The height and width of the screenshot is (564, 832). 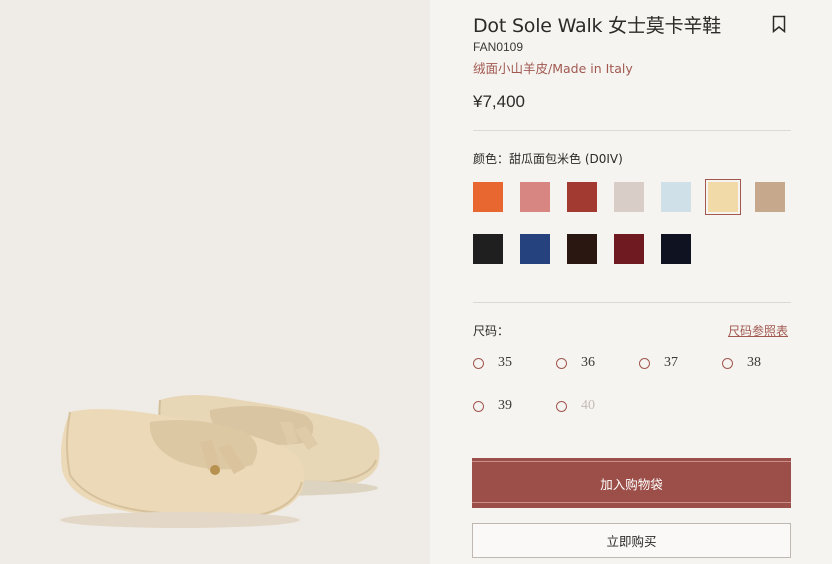 I want to click on size-option-38: 38, so click(x=741, y=363).